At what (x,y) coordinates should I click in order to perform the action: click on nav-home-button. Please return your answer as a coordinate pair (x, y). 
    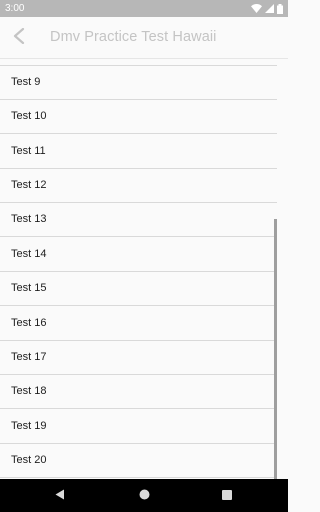
    Looking at the image, I should click on (144, 496).